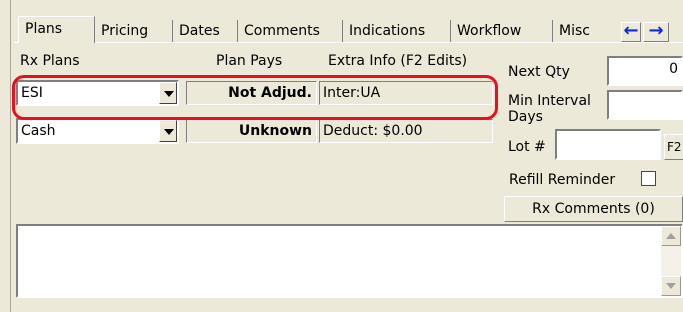 This screenshot has height=312, width=683. Describe the element at coordinates (489, 31) in the screenshot. I see `tab-workflow-label: Workflow` at that location.